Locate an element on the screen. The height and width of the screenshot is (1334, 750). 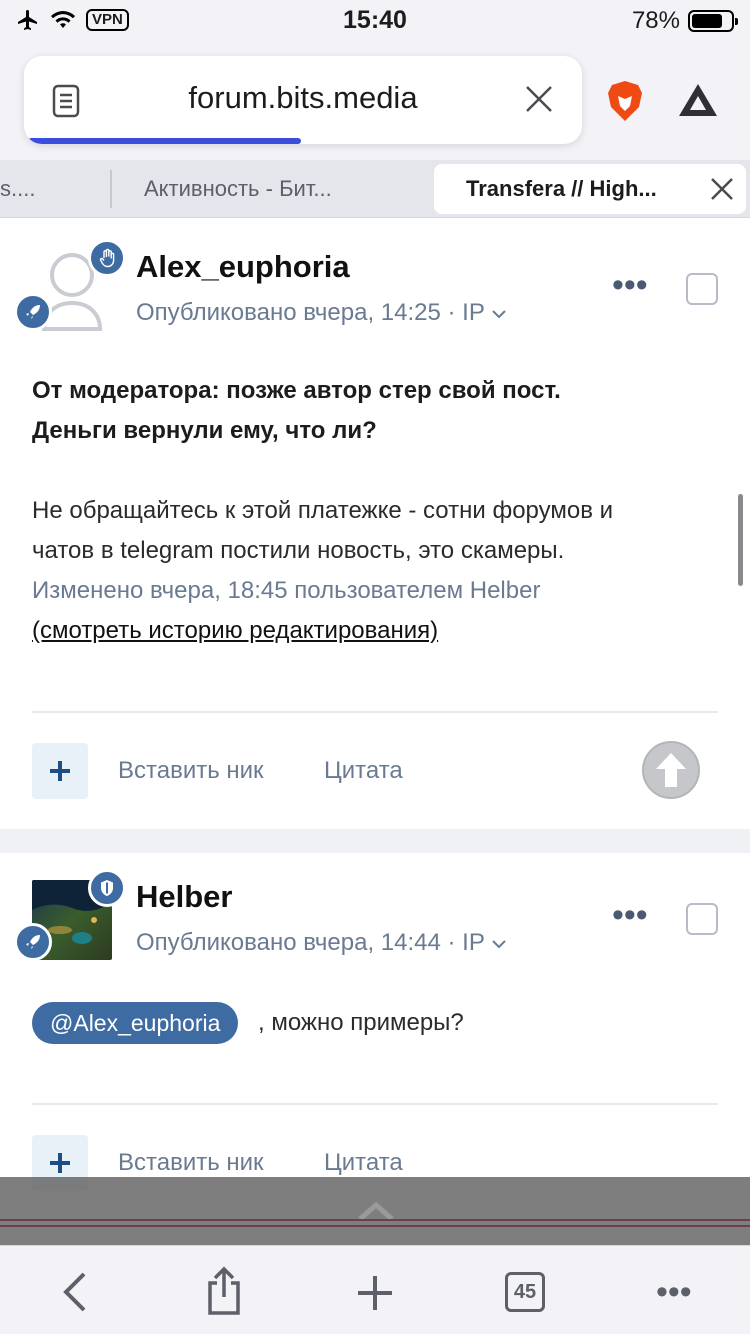
add-button is located at coordinates (60, 771).